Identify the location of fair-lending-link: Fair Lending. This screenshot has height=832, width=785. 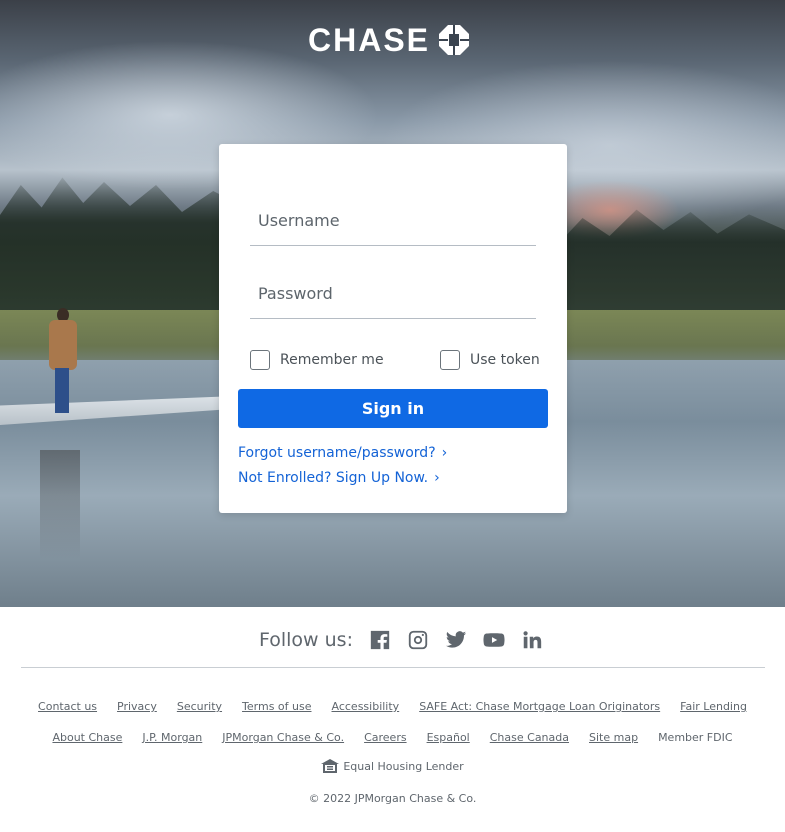
(713, 706).